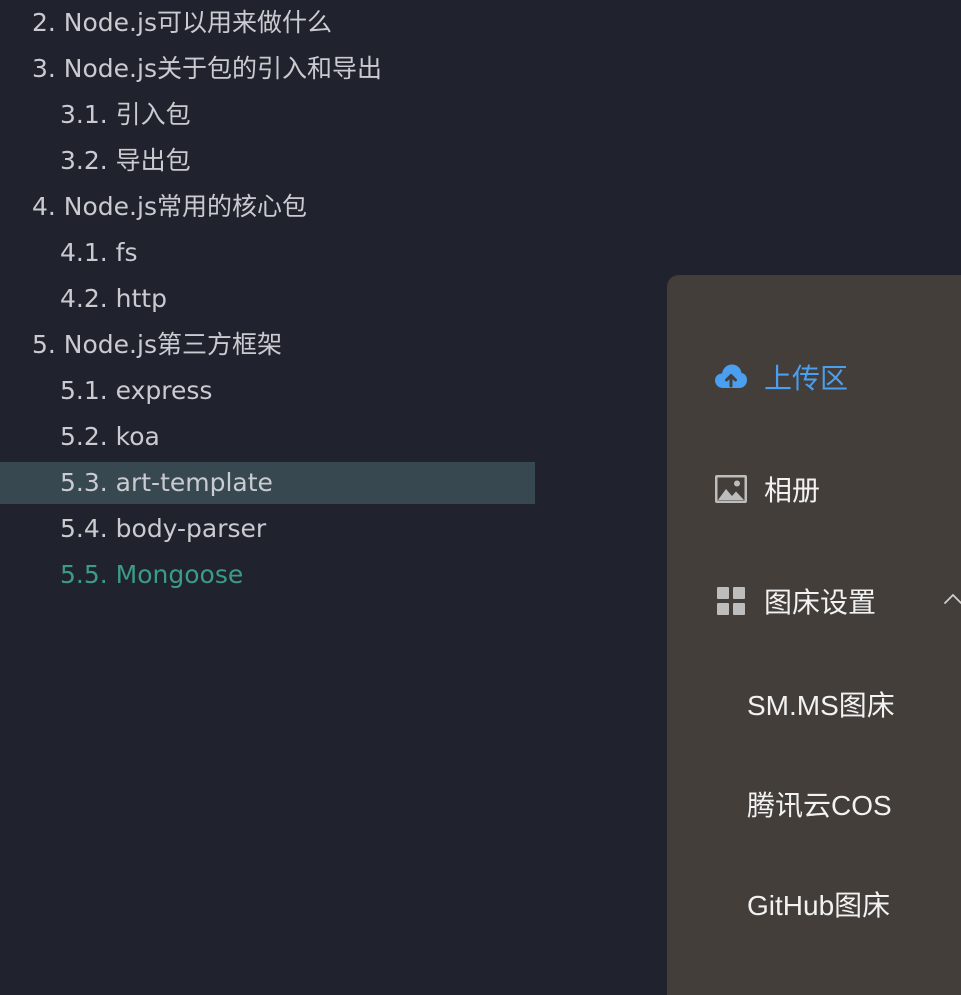 This screenshot has width=961, height=995. What do you see at coordinates (818, 906) in the screenshot?
I see `submenu-github: GitHub图床` at bounding box center [818, 906].